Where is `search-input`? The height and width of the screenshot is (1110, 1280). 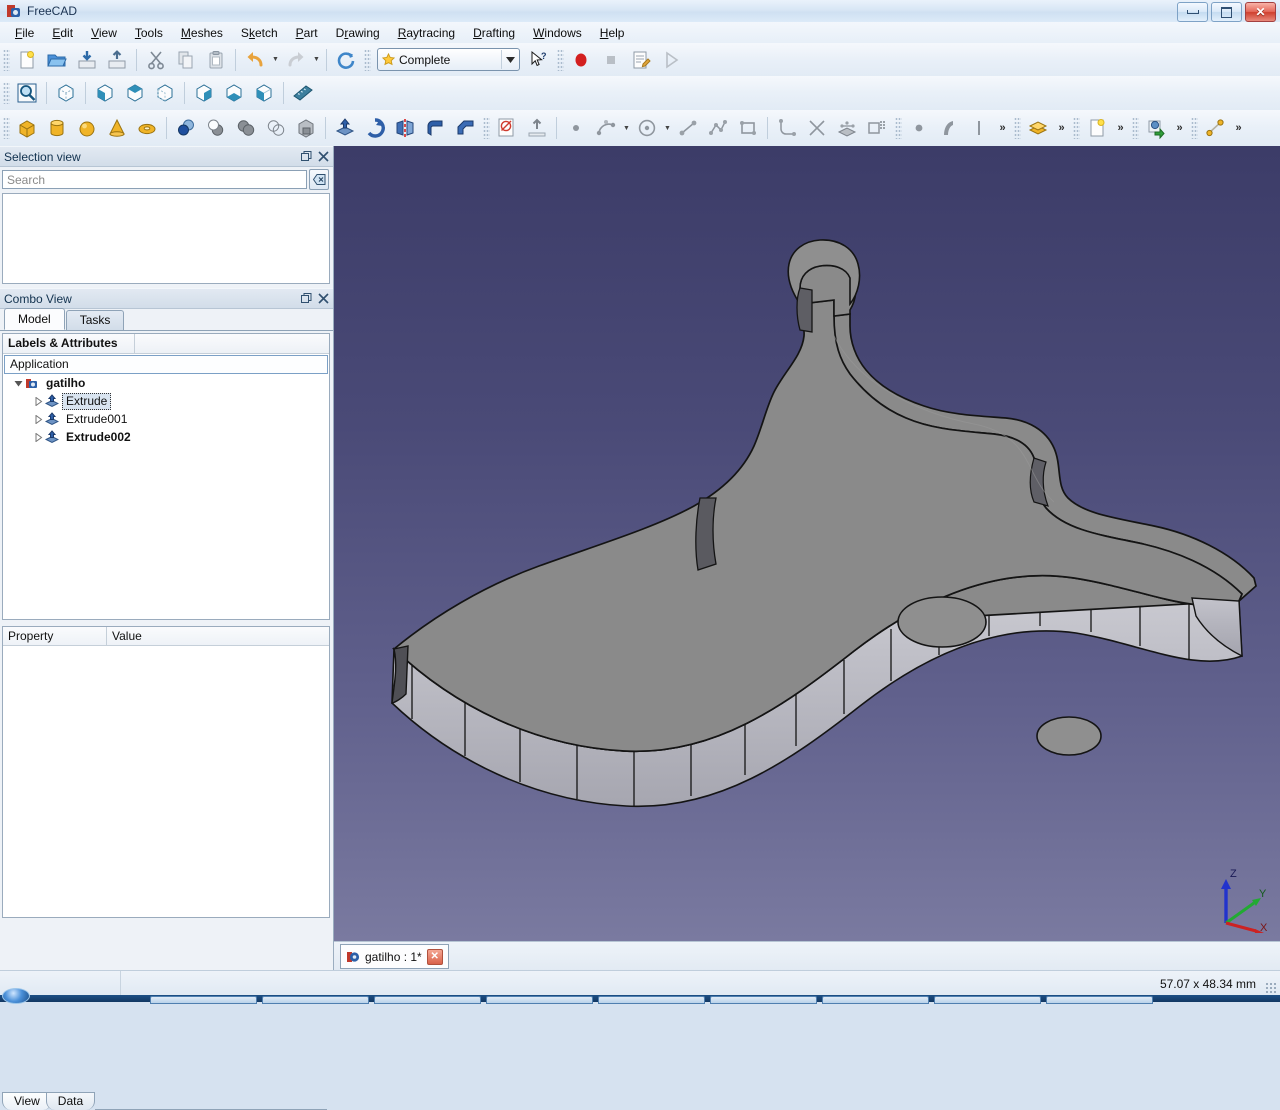 search-input is located at coordinates (154, 179).